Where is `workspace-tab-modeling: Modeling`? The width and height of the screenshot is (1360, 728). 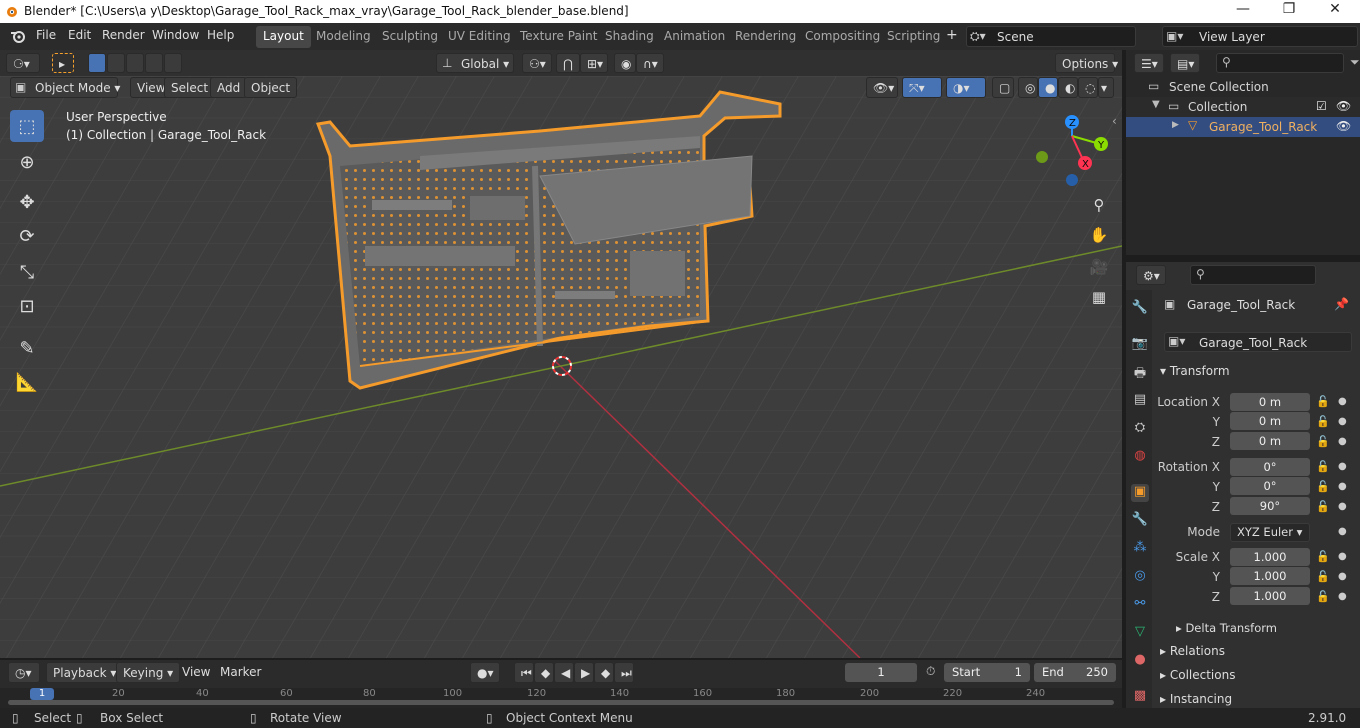
workspace-tab-modeling: Modeling is located at coordinates (343, 37).